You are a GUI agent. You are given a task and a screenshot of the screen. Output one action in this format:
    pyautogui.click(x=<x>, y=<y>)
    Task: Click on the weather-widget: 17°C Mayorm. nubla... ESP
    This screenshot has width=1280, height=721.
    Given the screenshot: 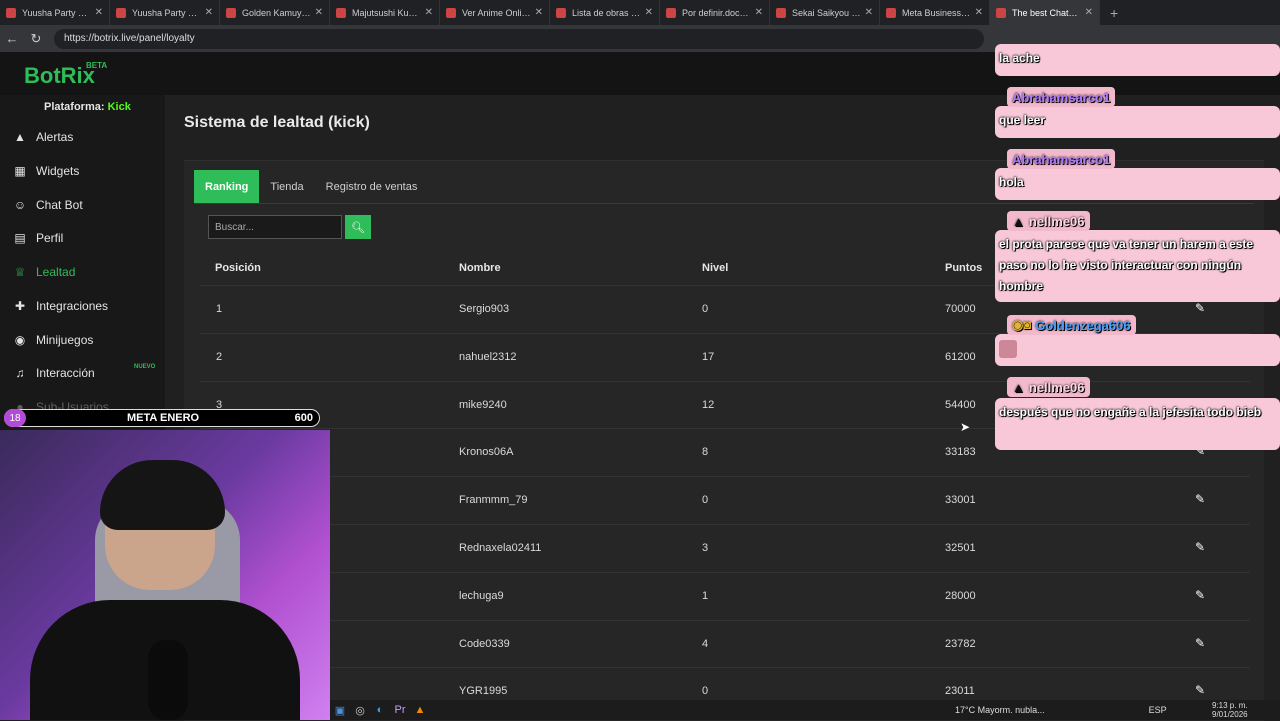 What is the action you would take?
    pyautogui.click(x=1061, y=710)
    